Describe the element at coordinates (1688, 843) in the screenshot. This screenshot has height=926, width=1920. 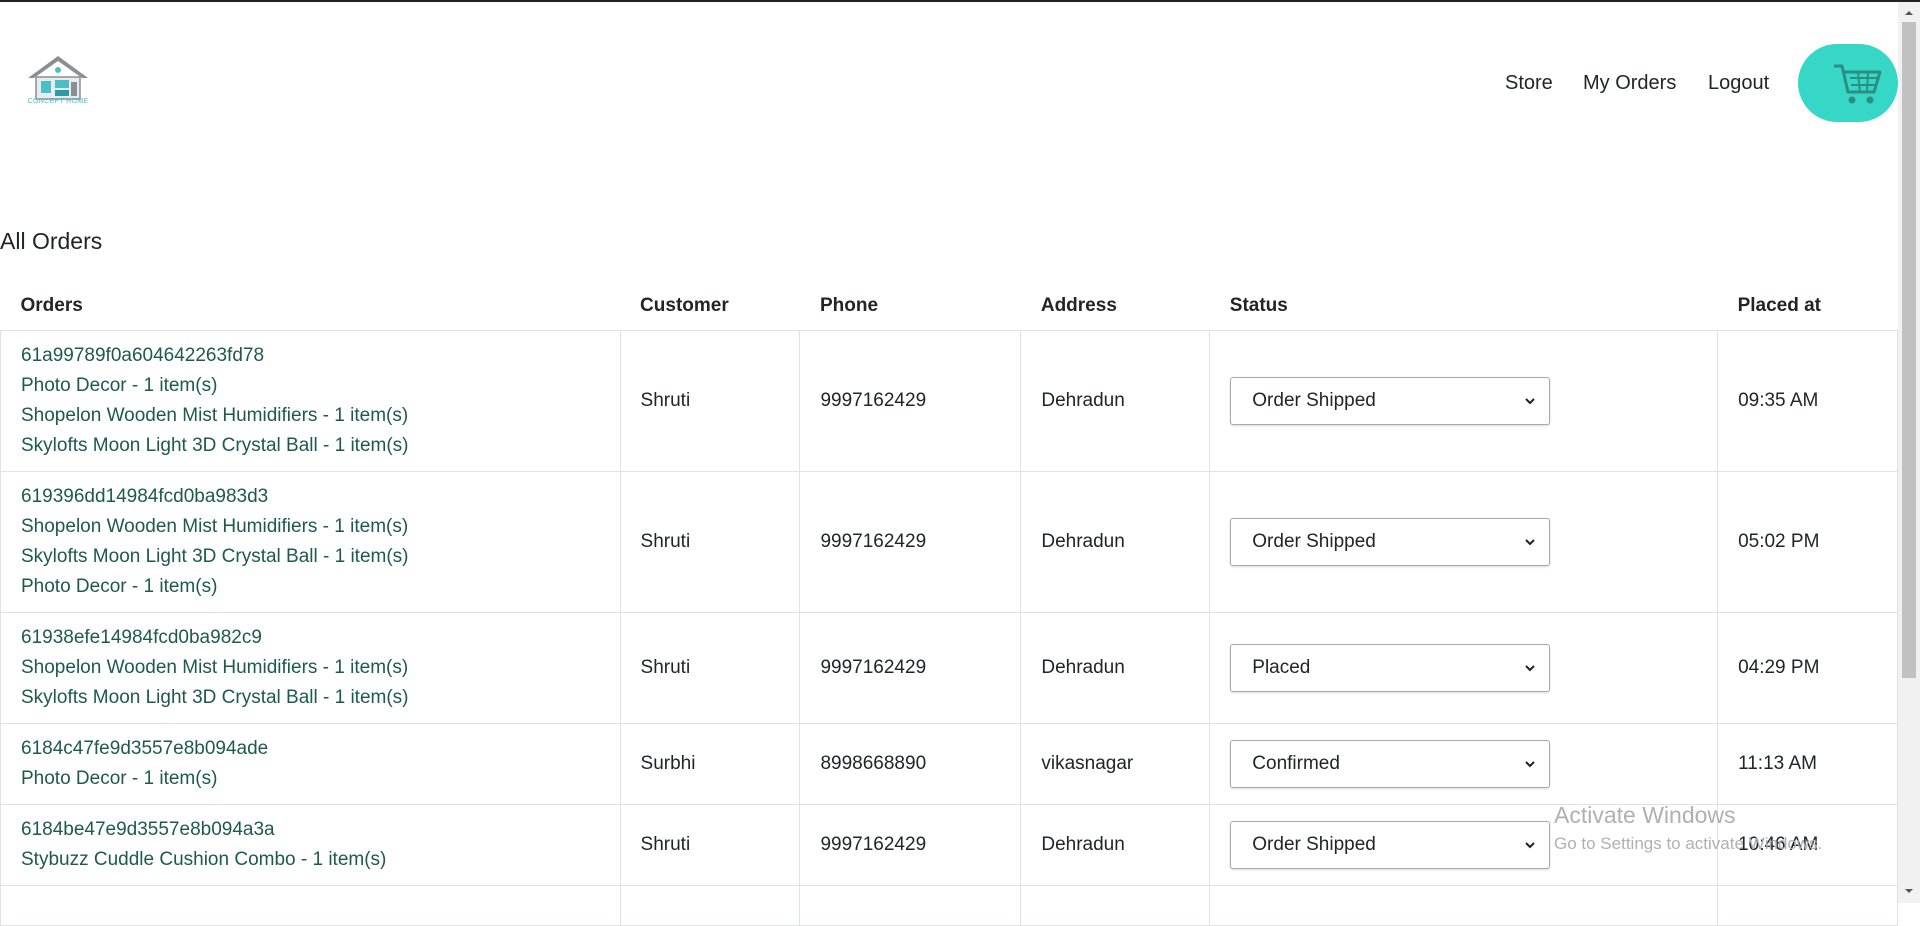
I see `activate-windows-subtitle: Go to Settings to activate Windows.` at that location.